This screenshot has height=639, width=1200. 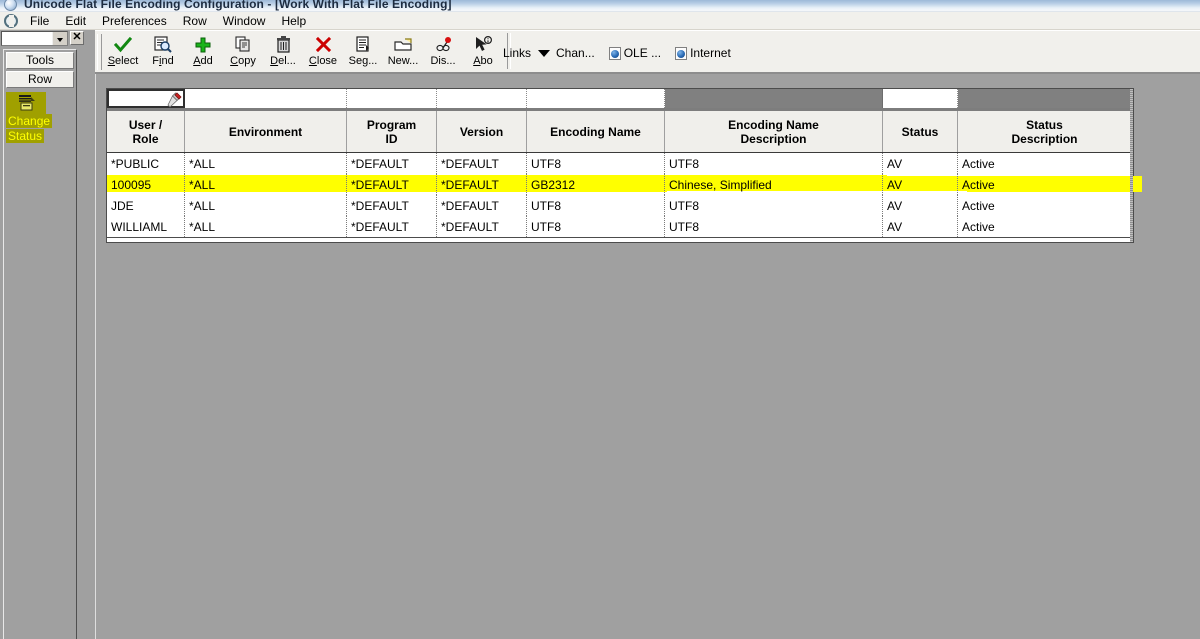 I want to click on panel-combo-value, so click(x=27, y=38).